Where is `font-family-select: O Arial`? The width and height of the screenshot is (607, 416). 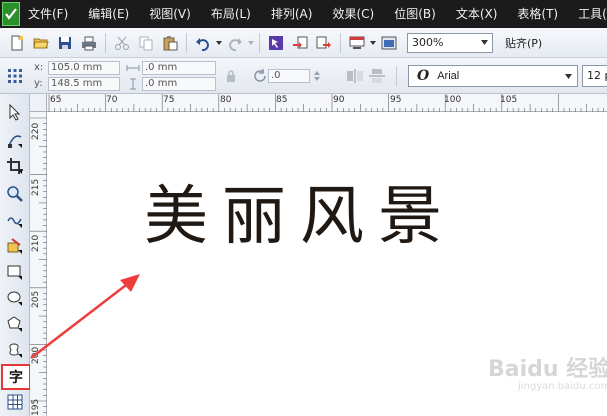 font-family-select: O Arial is located at coordinates (493, 76).